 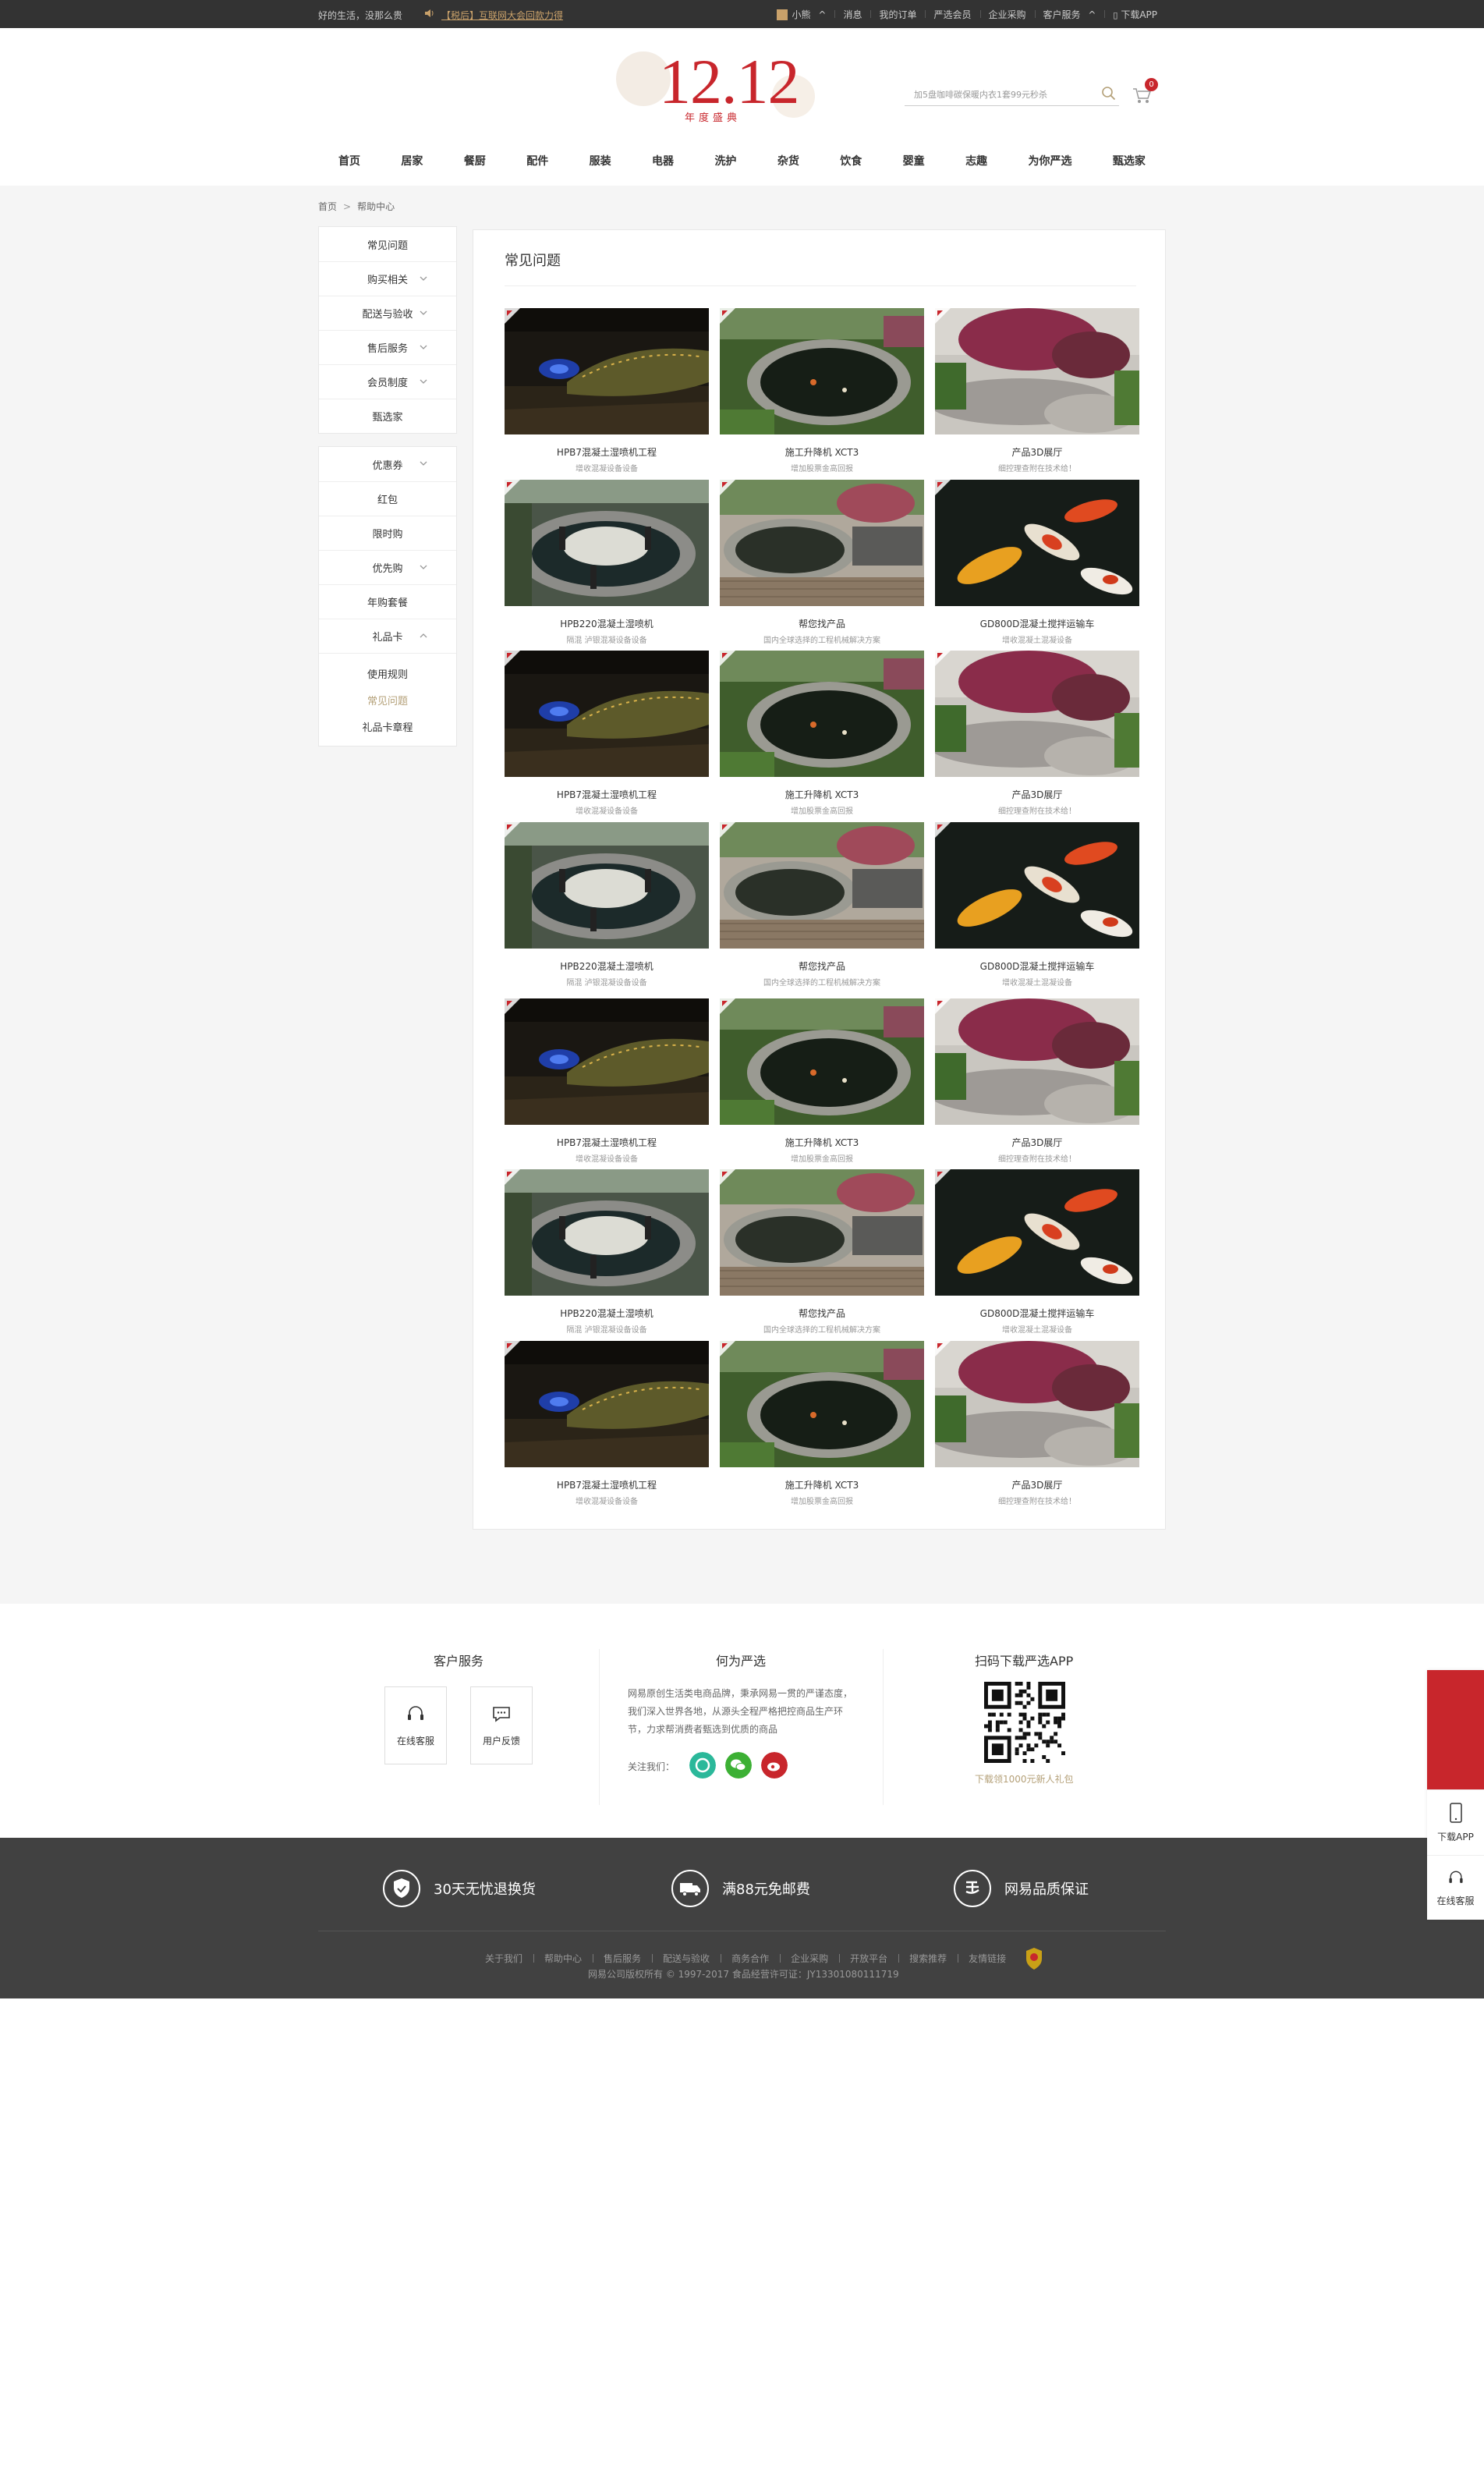 What do you see at coordinates (411, 161) in the screenshot?
I see `nav-item: 居家` at bounding box center [411, 161].